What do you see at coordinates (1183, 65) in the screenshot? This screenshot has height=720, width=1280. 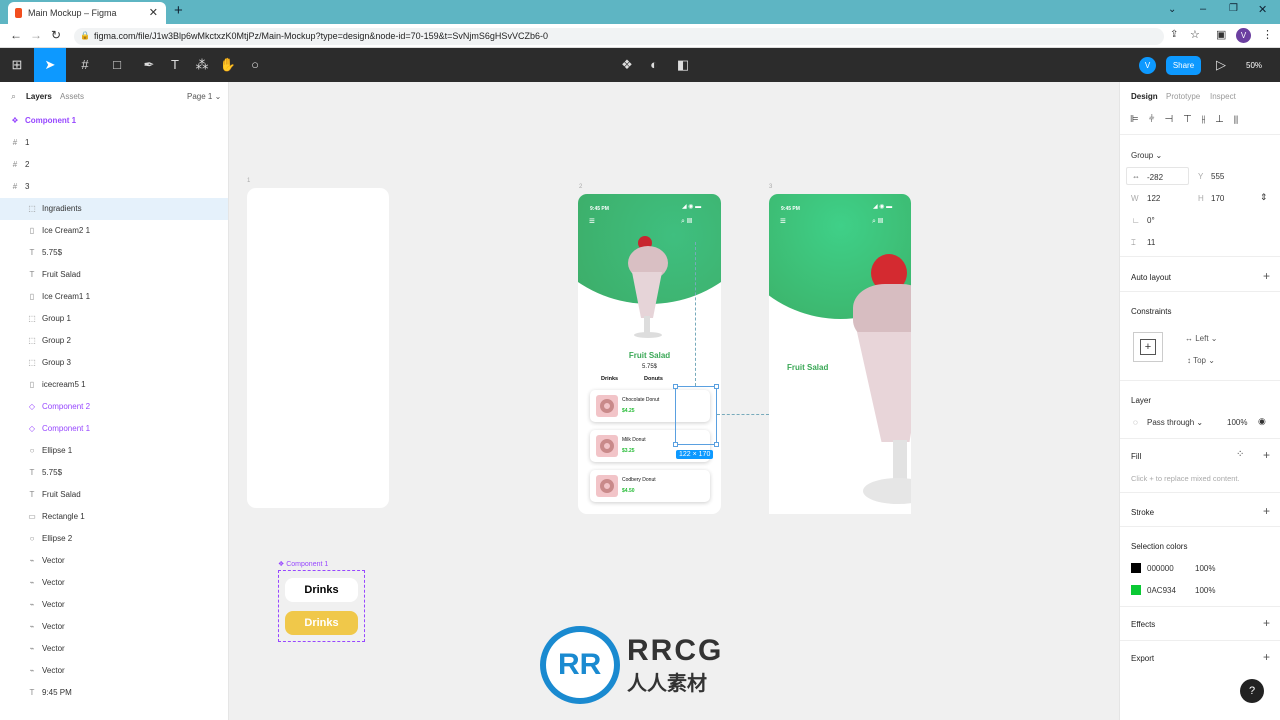 I see `share-button: Share` at bounding box center [1183, 65].